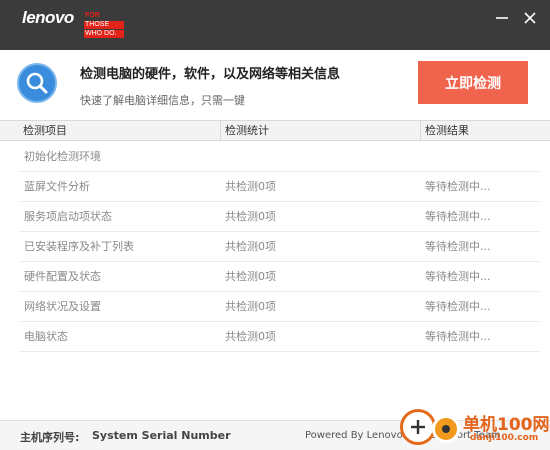 The width and height of the screenshot is (550, 450). Describe the element at coordinates (62, 306) in the screenshot. I see `row-item: 网络状况及设置` at that location.